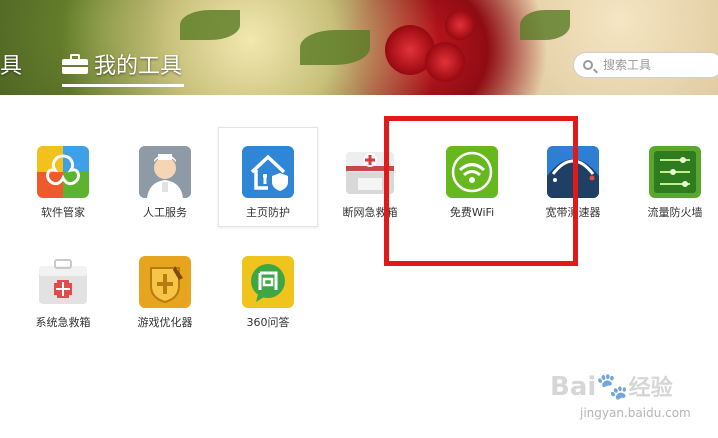 This screenshot has height=438, width=718. I want to click on tool-360-qa: 360问答, so click(268, 288).